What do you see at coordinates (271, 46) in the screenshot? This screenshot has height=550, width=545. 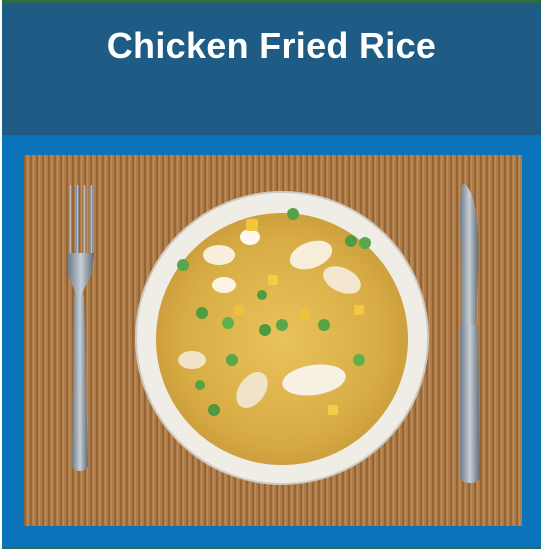 I see `recipe-title: Chicken Fried Rice` at bounding box center [271, 46].